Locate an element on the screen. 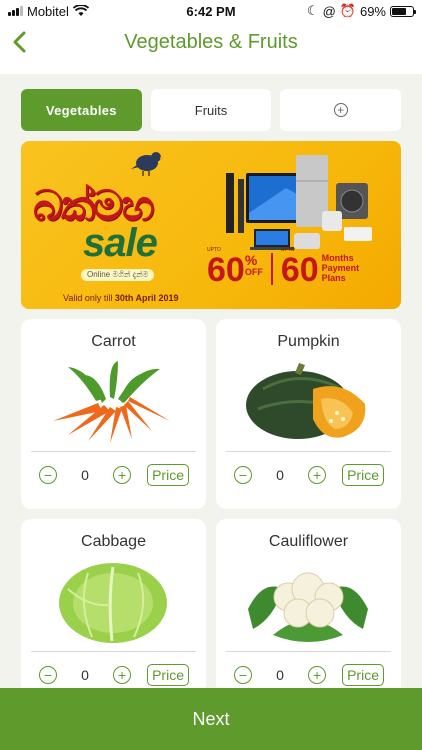  signal-icon is located at coordinates (15, 11).